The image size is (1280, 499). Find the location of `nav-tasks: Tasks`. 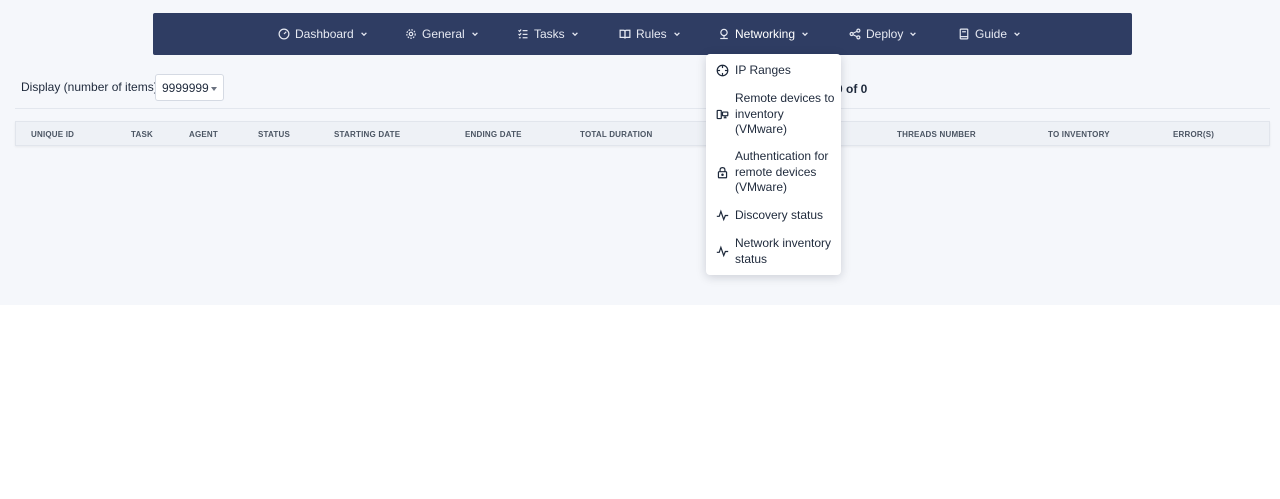

nav-tasks: Tasks is located at coordinates (548, 34).